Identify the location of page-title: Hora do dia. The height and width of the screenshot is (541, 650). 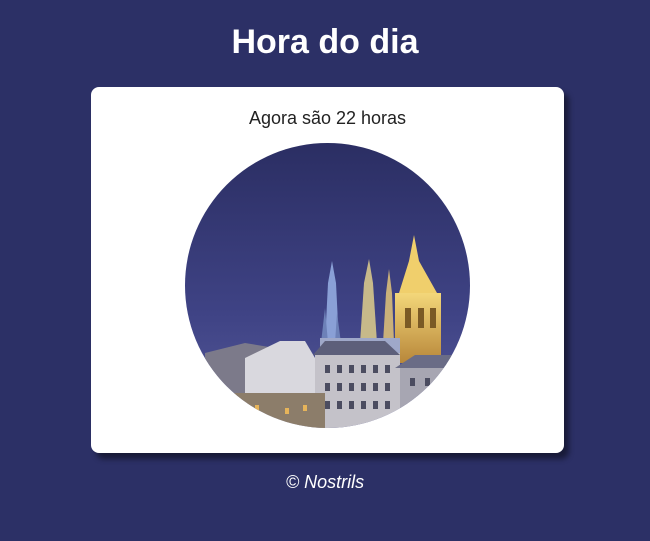
(325, 42).